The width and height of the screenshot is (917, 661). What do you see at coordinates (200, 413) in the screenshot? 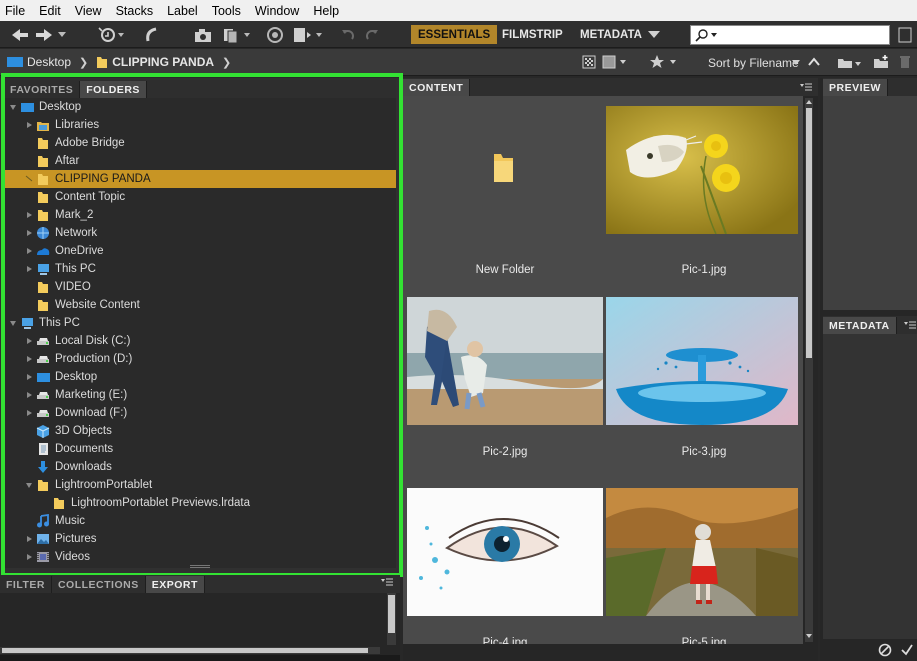
I see `tree-item: Download (F:)` at bounding box center [200, 413].